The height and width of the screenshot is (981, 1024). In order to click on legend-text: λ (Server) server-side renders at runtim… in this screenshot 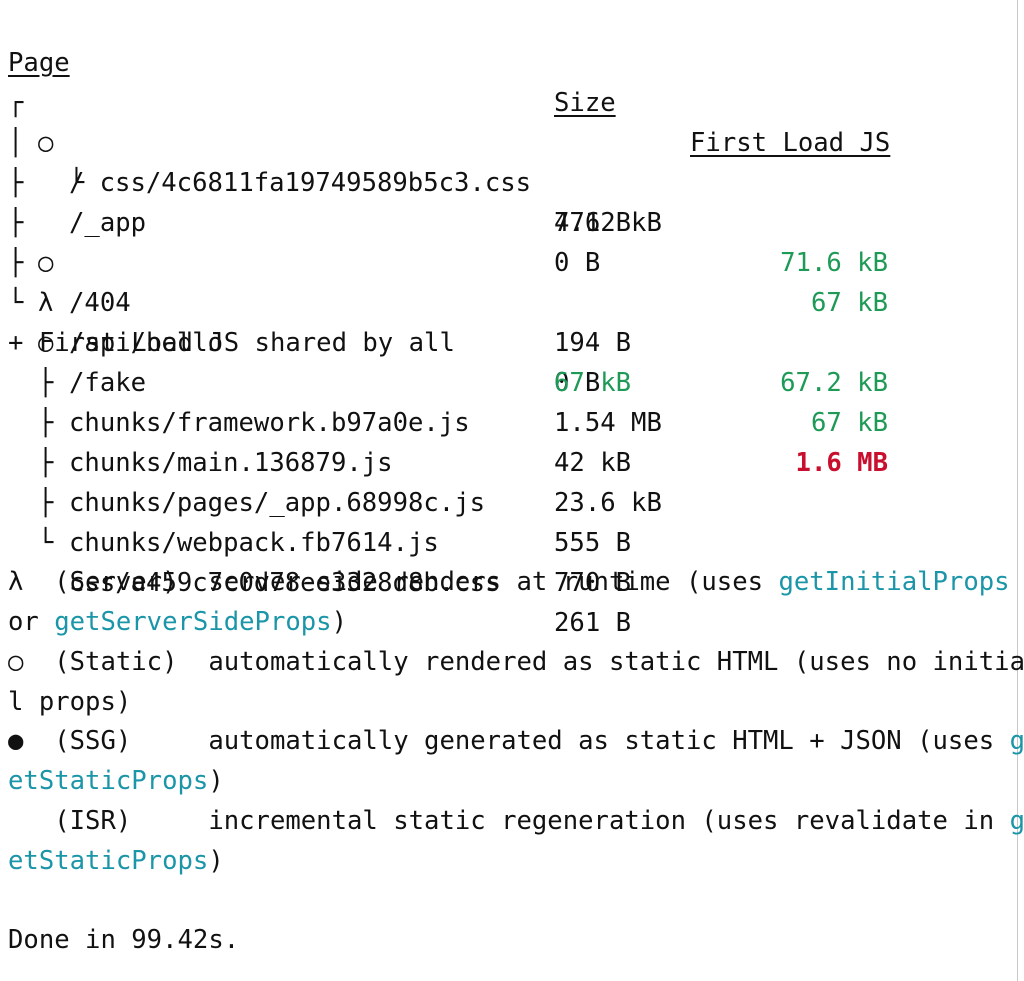, I will do `click(393, 582)`.